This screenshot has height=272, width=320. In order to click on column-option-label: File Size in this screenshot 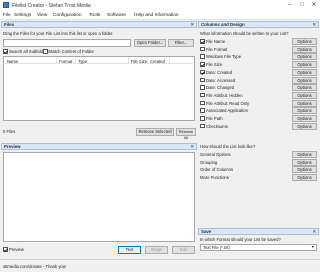, I will do `click(214, 65)`.